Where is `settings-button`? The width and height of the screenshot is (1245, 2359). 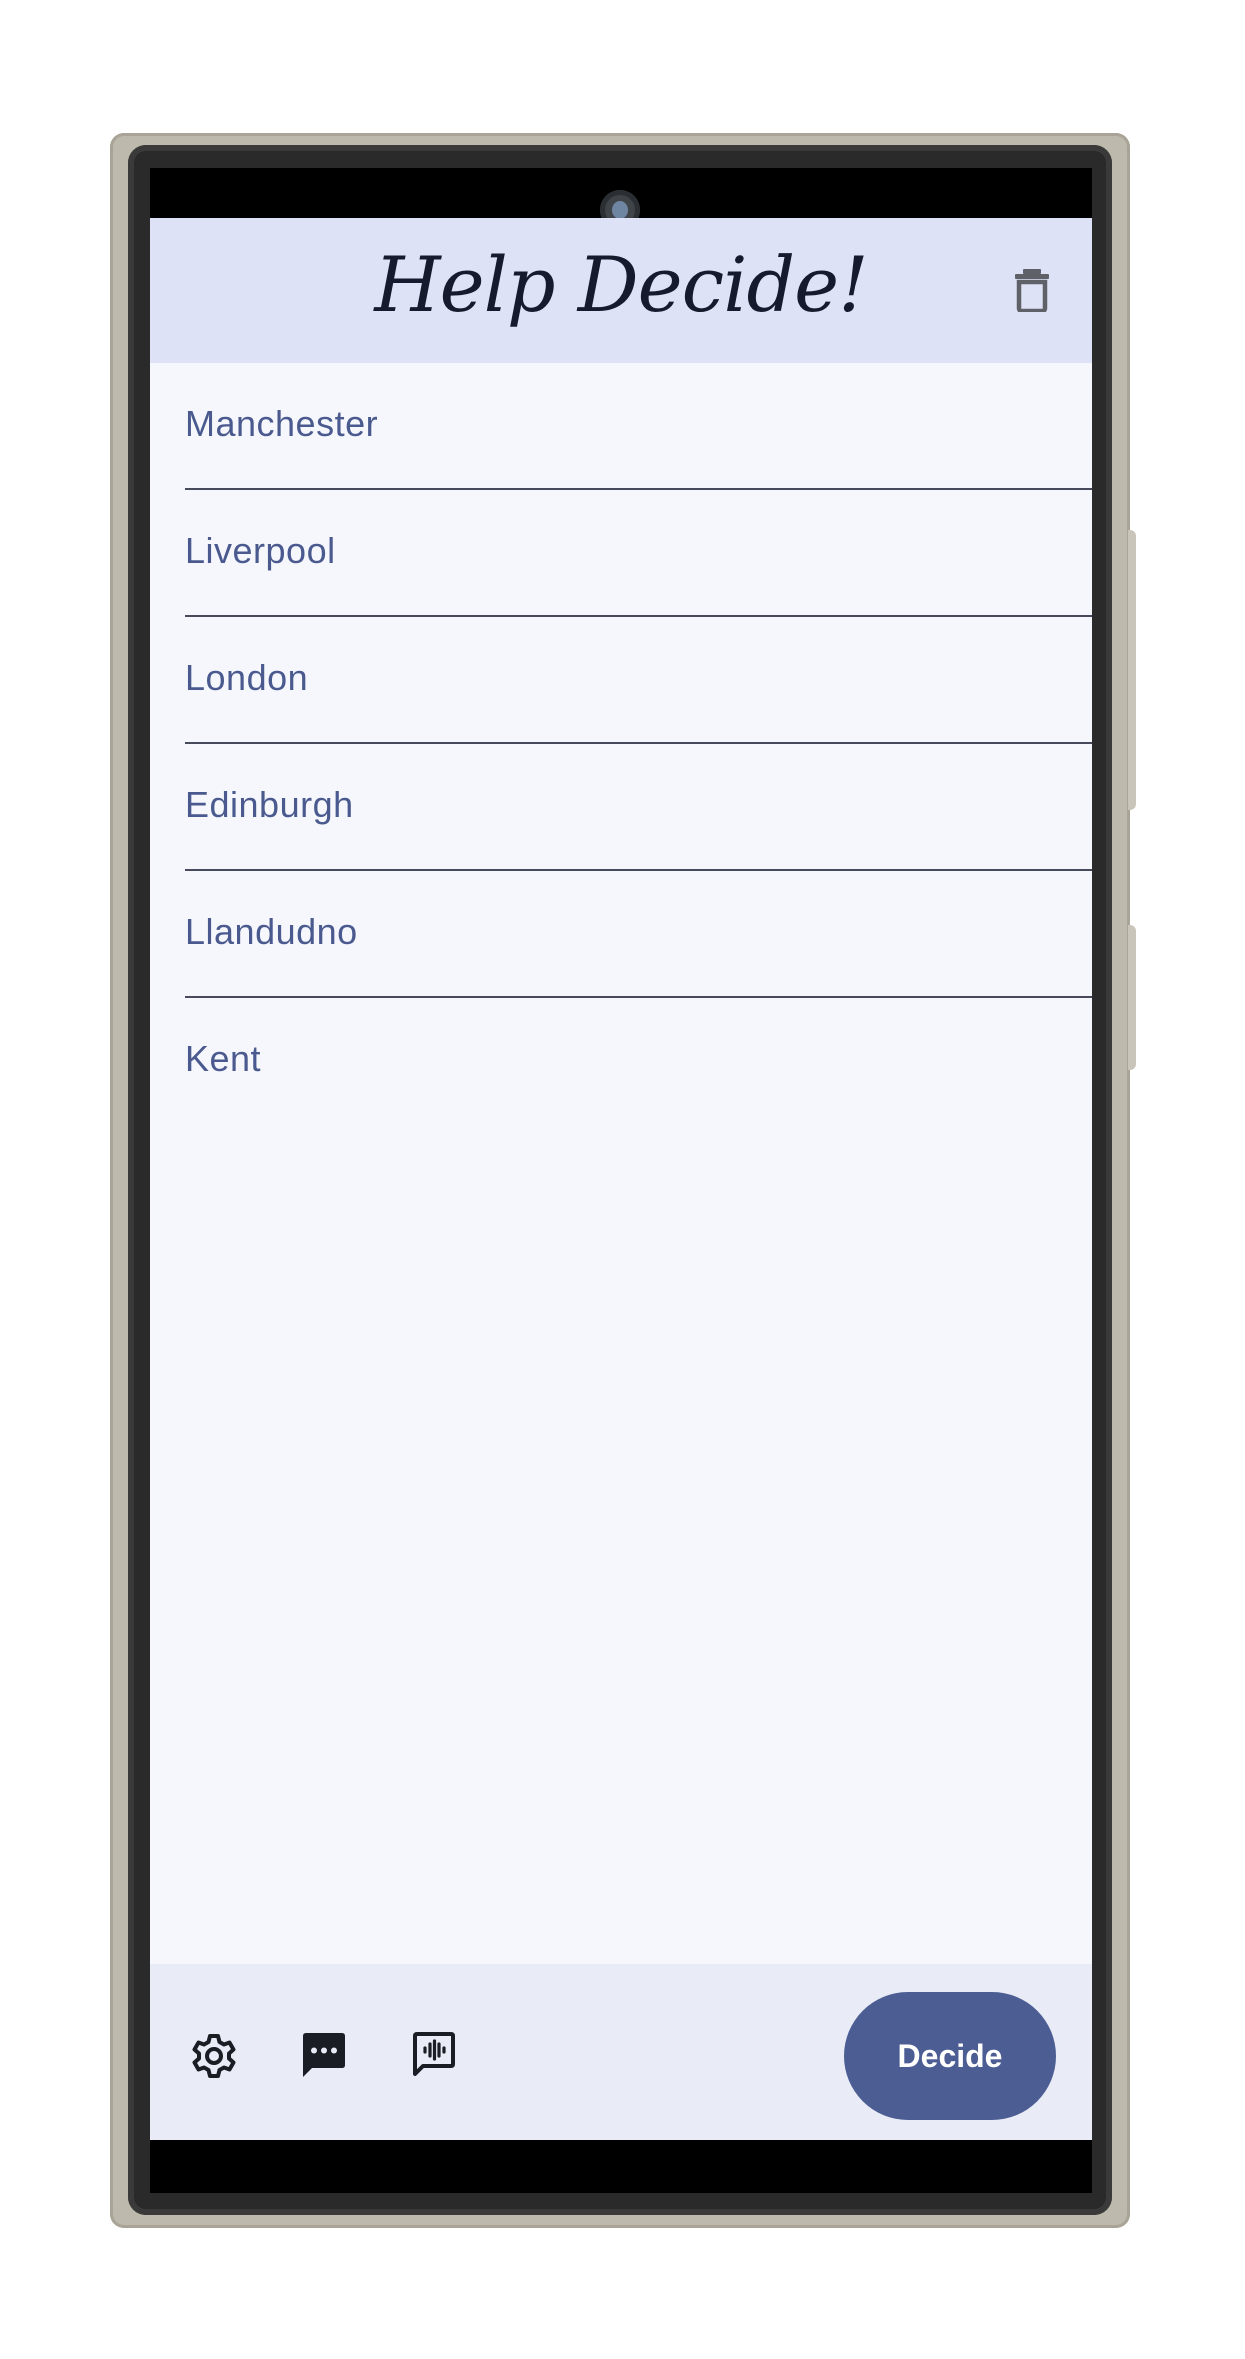
settings-button is located at coordinates (214, 2056).